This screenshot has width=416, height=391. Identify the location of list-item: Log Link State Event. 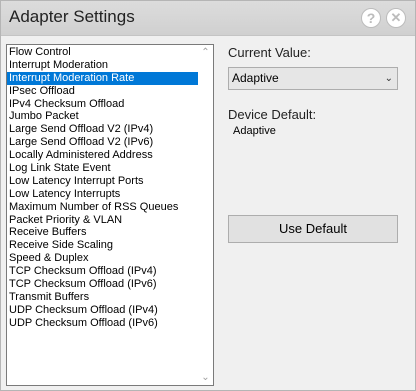
(102, 168).